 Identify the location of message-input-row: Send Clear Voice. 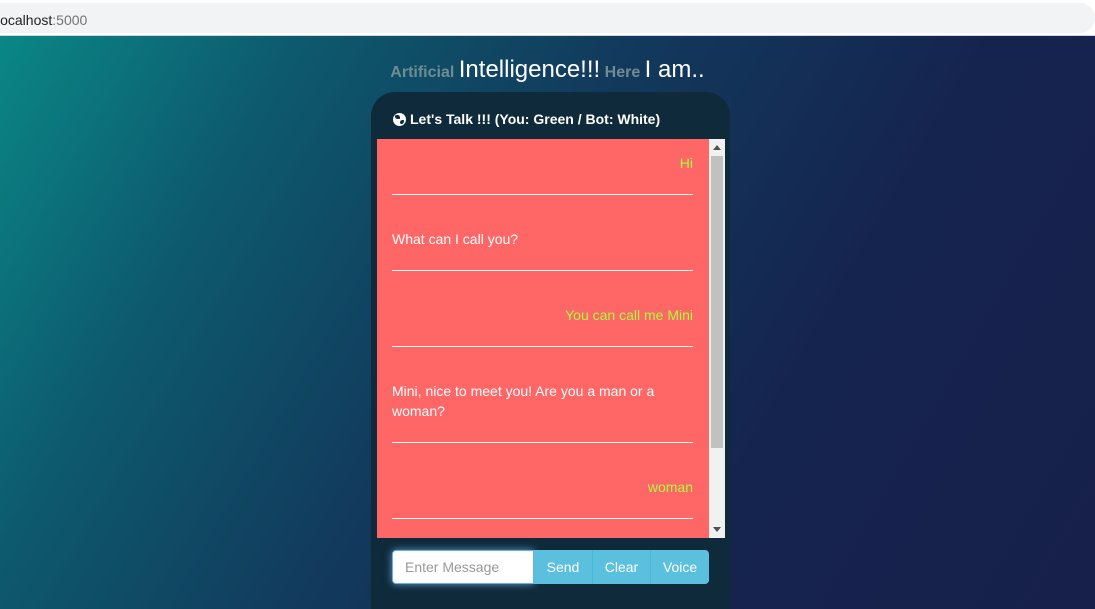
(550, 567).